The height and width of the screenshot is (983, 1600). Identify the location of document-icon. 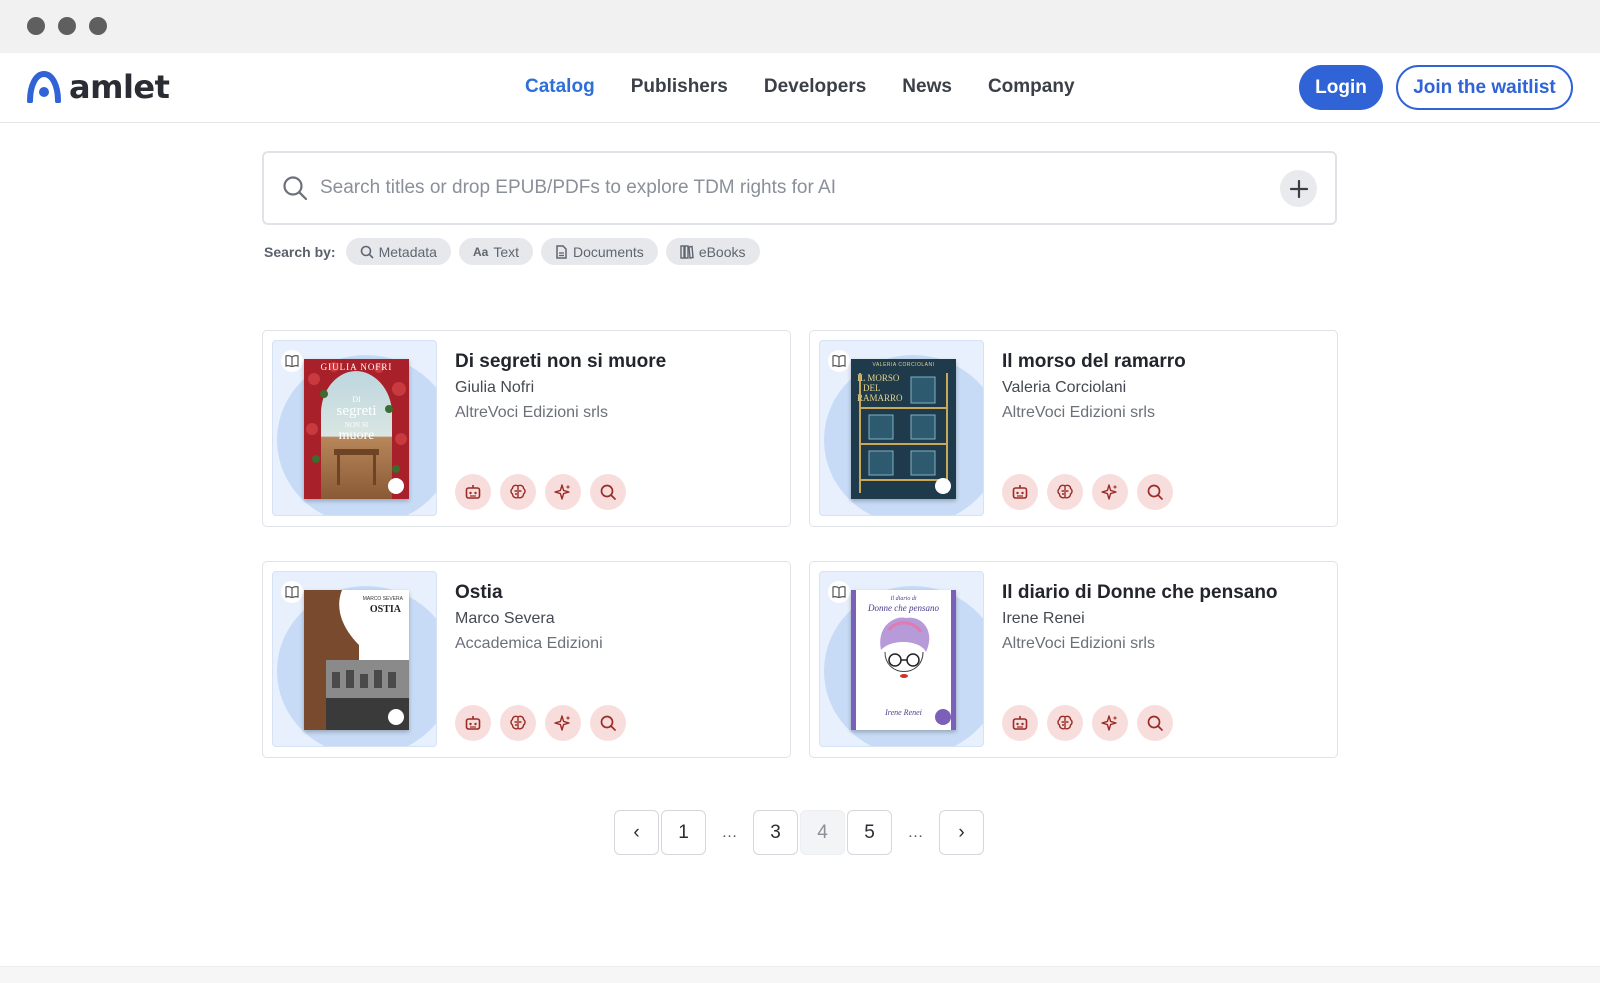
(561, 251).